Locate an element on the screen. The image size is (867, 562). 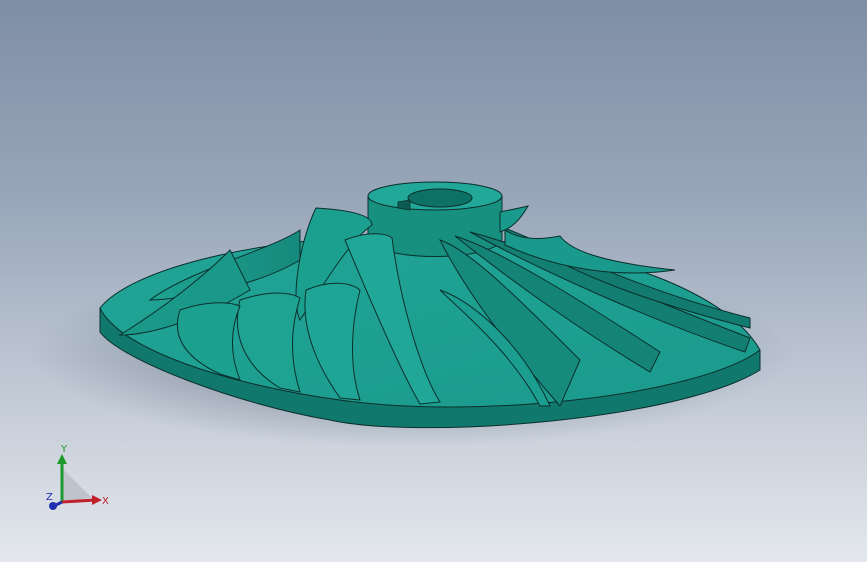
triad-x-axis is located at coordinates (79, 501).